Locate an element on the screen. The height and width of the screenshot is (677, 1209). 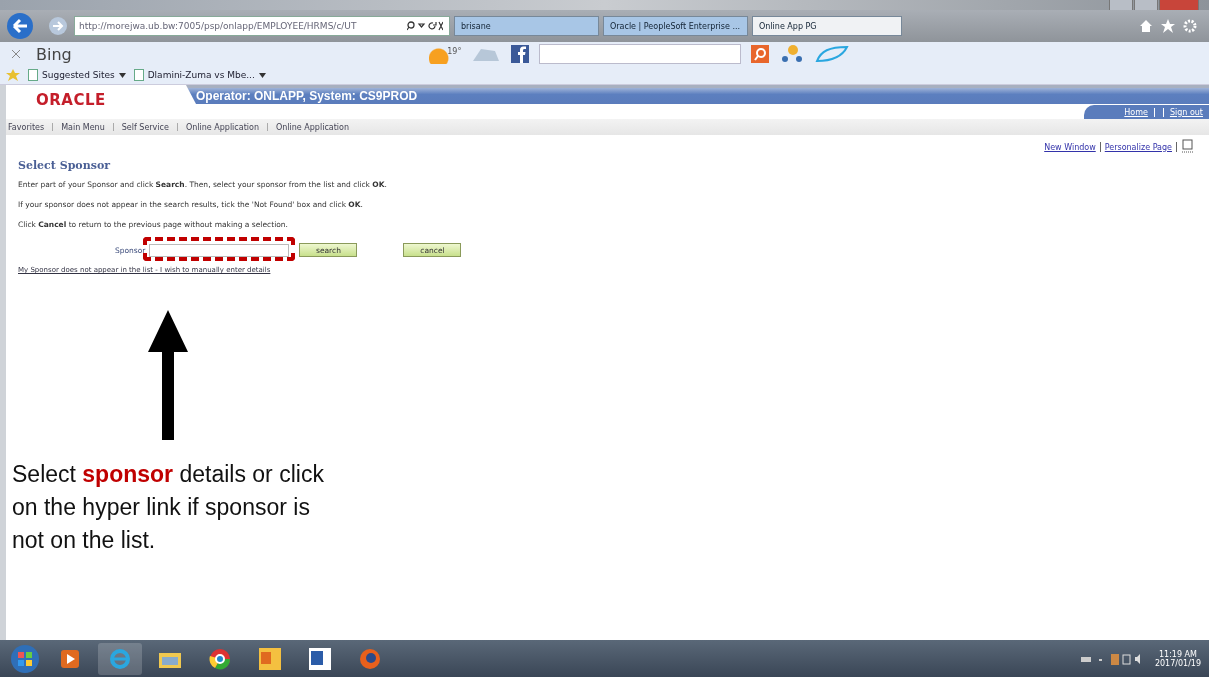
tray-icon is located at coordinates (1110, 658).